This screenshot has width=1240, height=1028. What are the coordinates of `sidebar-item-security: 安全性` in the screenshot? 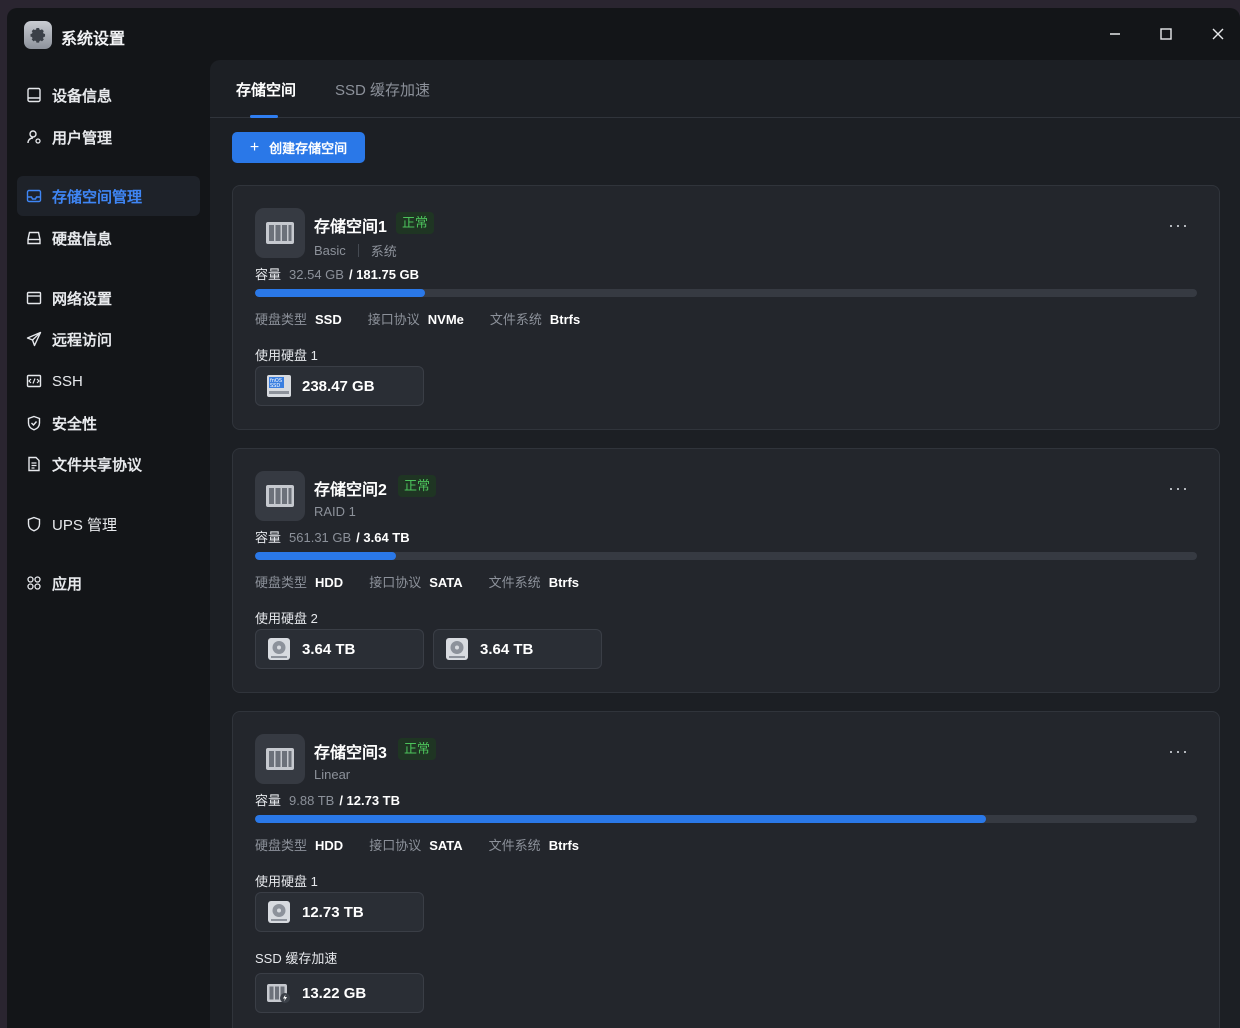 It's located at (108, 423).